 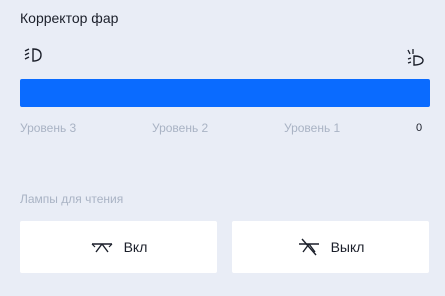 What do you see at coordinates (419, 128) in the screenshot?
I see `level-label-0: 0` at bounding box center [419, 128].